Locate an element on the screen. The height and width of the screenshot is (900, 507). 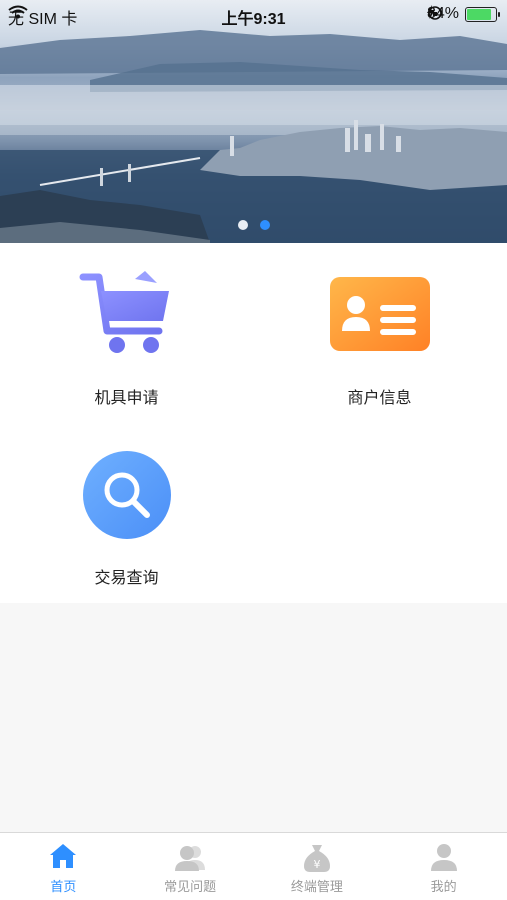
tab-label: 我的 is located at coordinates (443, 886).